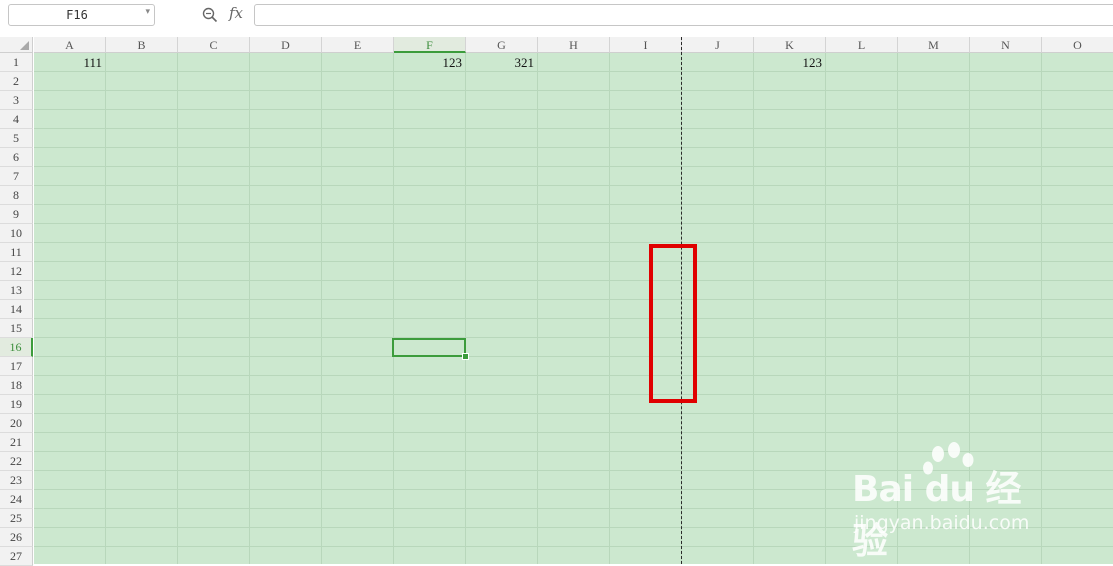  What do you see at coordinates (16, 45) in the screenshot?
I see `select-all-corner` at bounding box center [16, 45].